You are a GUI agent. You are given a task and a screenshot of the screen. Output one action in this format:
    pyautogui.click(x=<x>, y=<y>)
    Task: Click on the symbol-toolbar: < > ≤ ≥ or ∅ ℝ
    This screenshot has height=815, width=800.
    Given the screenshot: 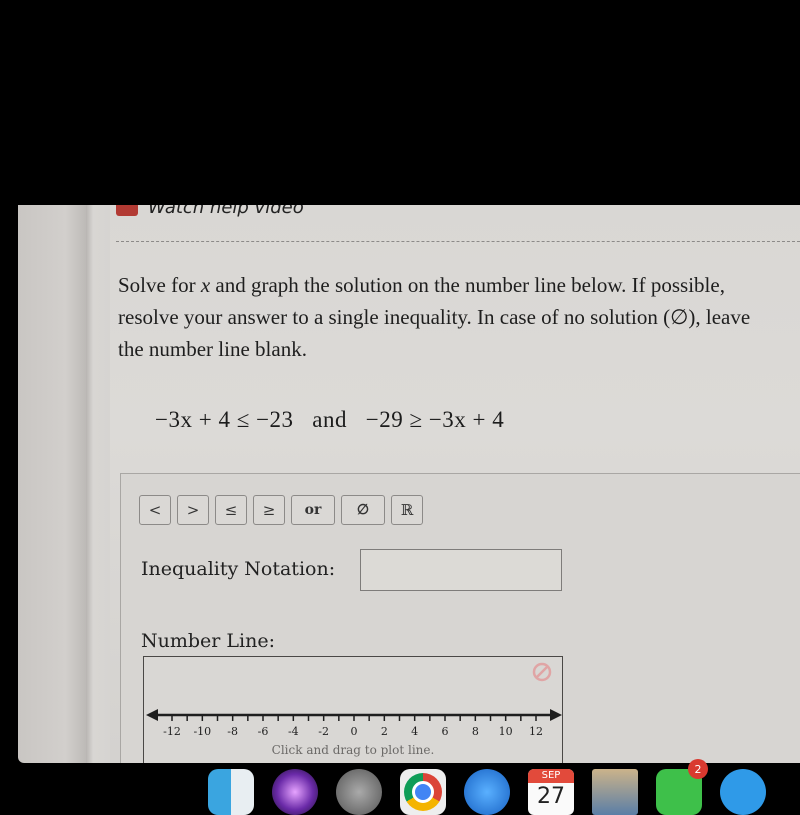 What is the action you would take?
    pyautogui.click(x=281, y=510)
    